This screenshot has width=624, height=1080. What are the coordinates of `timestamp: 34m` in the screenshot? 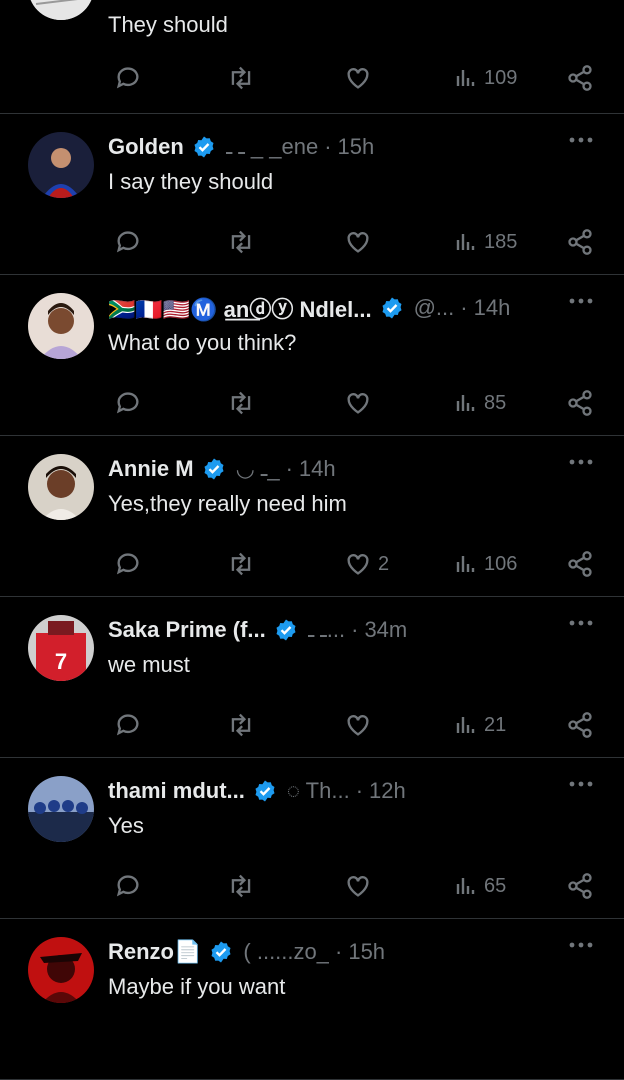 It's located at (385, 630).